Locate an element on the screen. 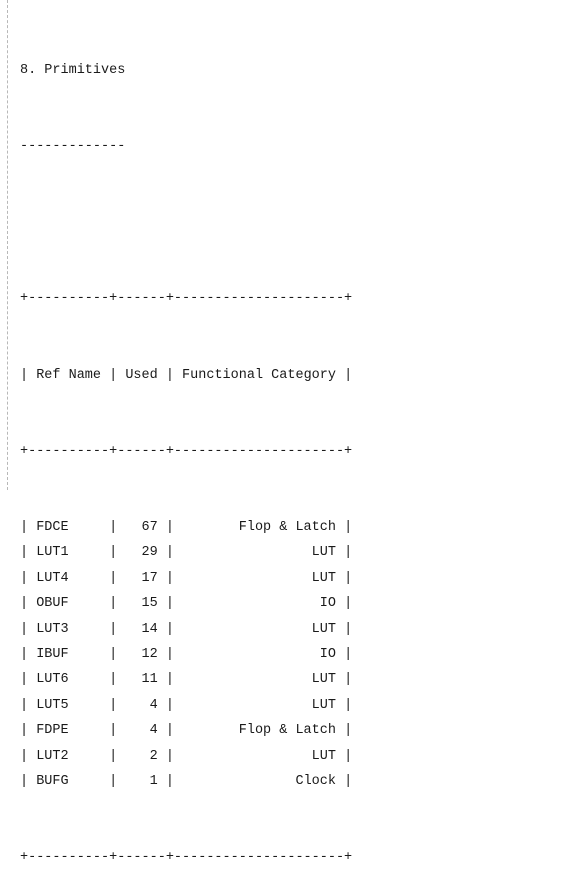 The width and height of the screenshot is (583, 896). ref-name-cell: FDPE is located at coordinates (52, 731).